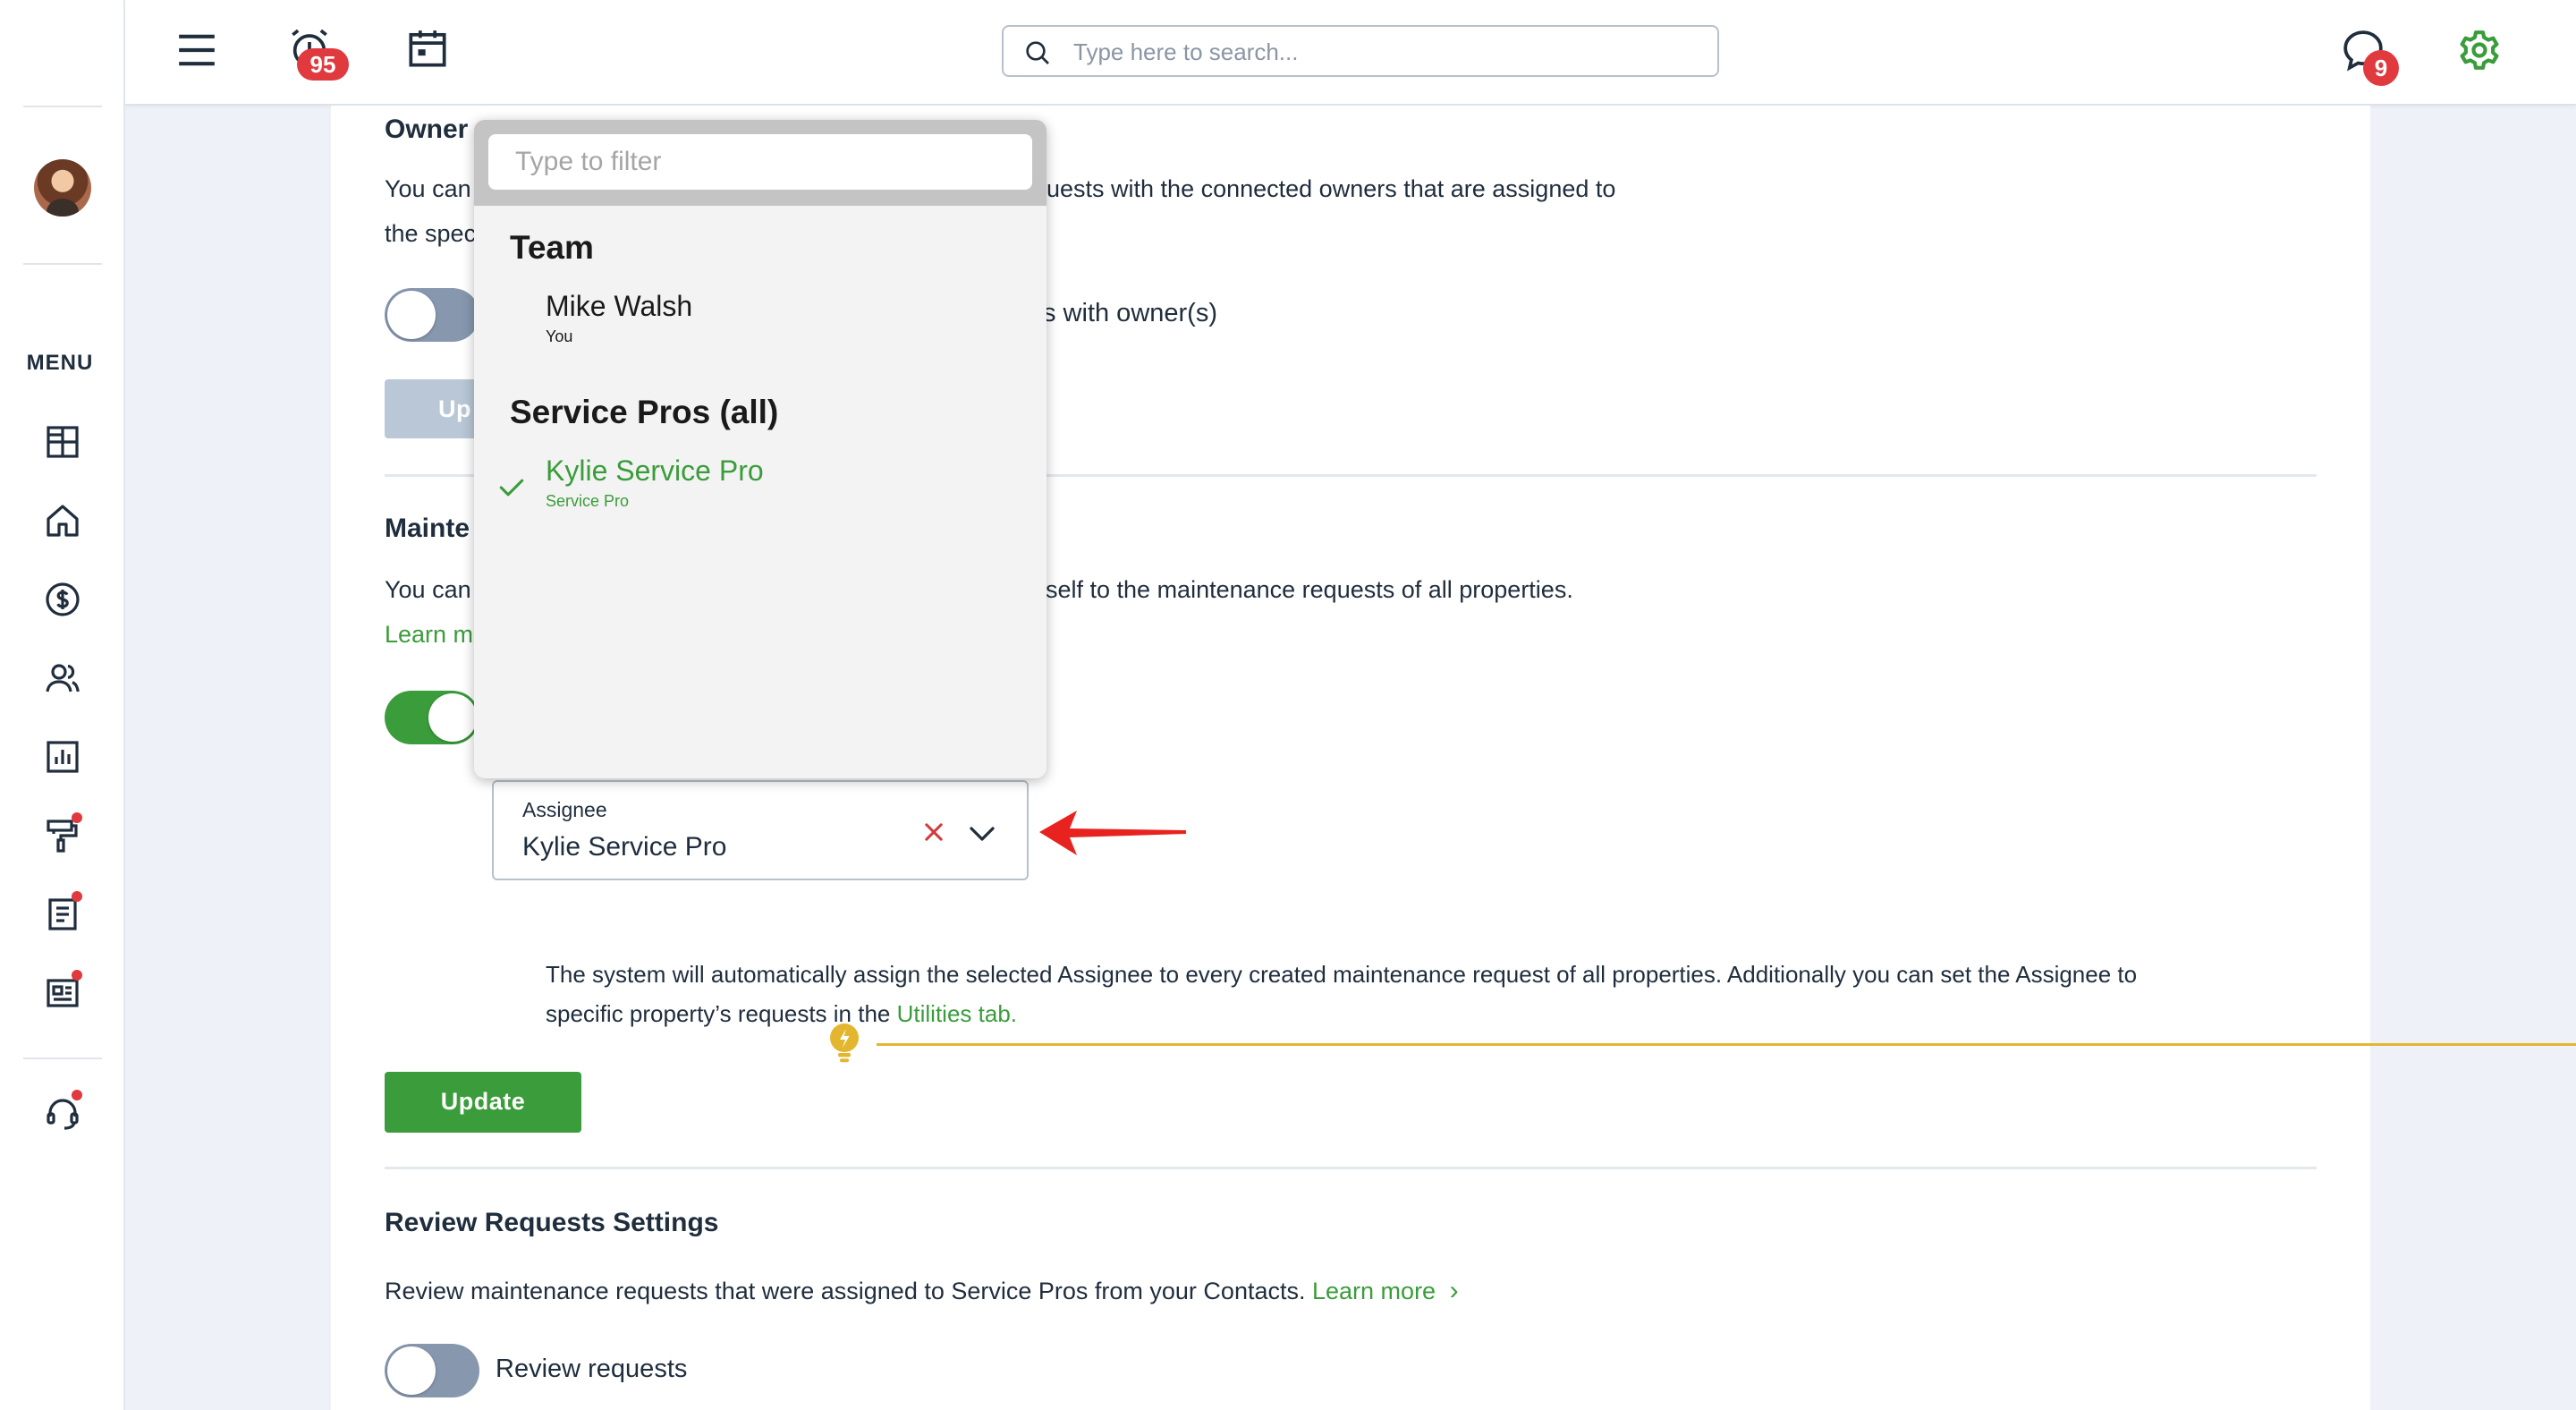 The width and height of the screenshot is (2576, 1410). I want to click on update-button: Update, so click(483, 1102).